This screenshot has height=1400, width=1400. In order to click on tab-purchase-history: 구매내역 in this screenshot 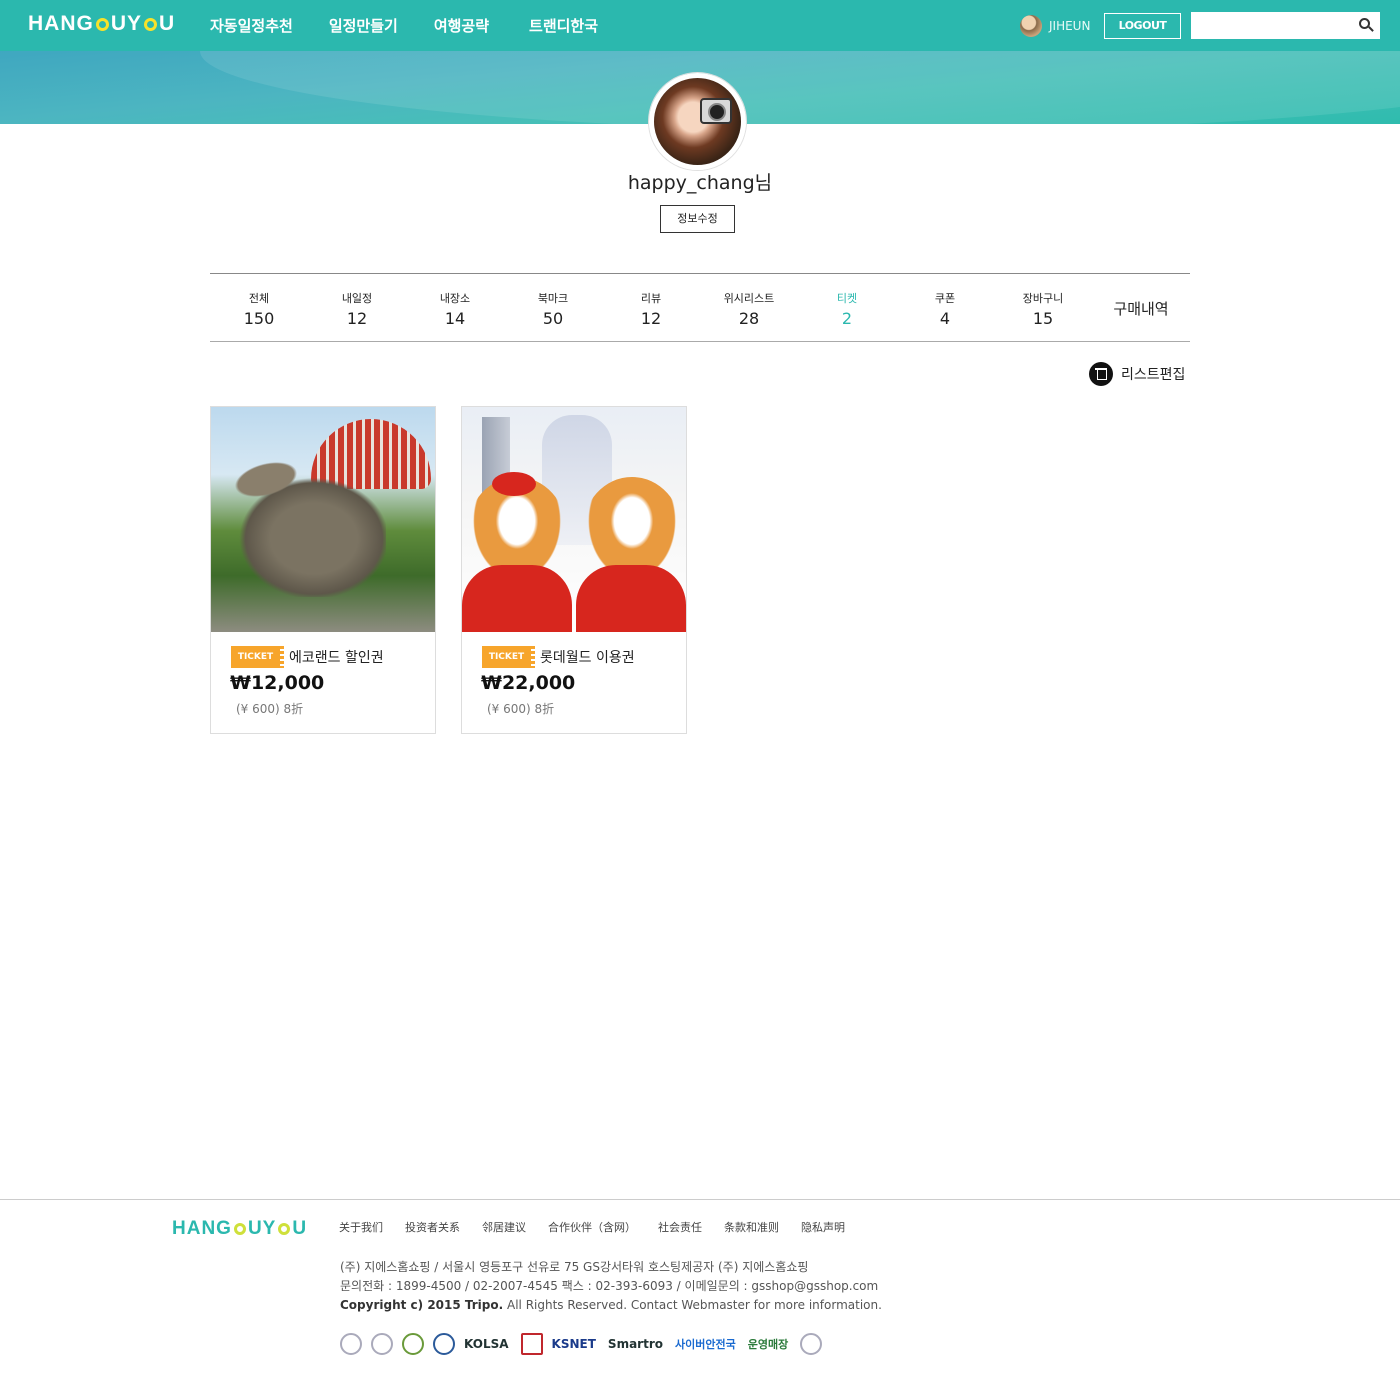, I will do `click(1141, 308)`.